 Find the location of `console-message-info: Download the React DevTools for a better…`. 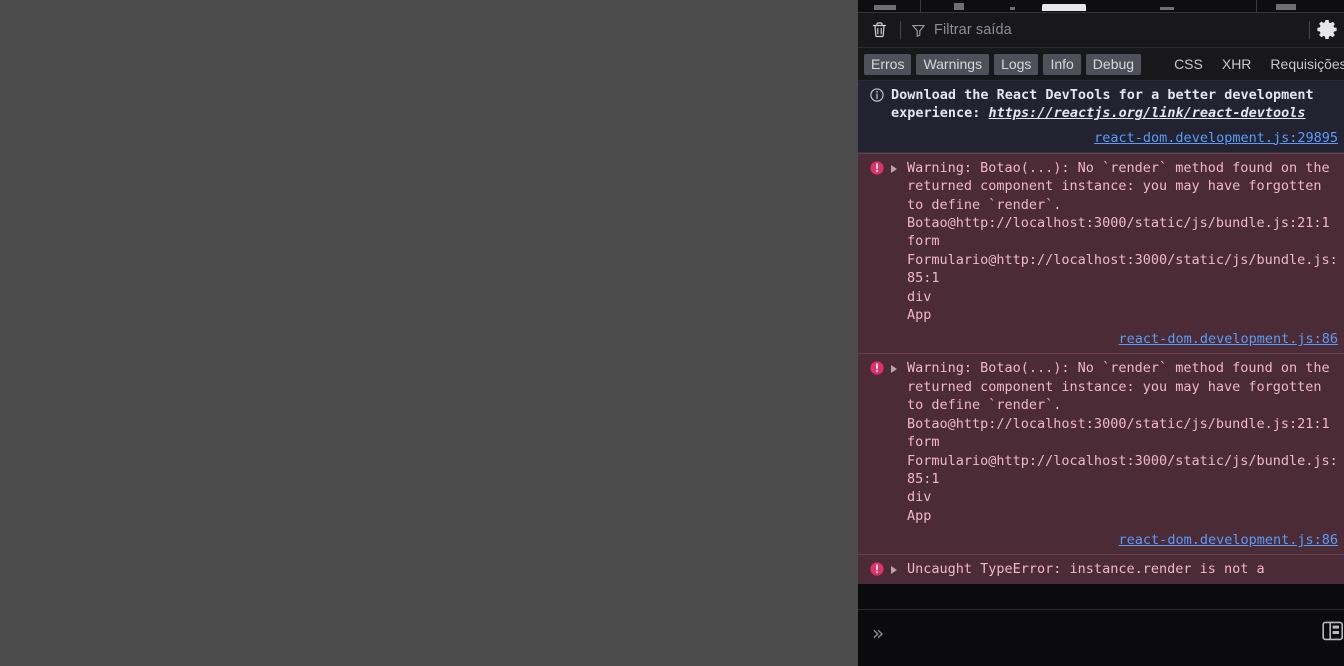

console-message-info: Download the React DevTools for a better… is located at coordinates (1101, 117).